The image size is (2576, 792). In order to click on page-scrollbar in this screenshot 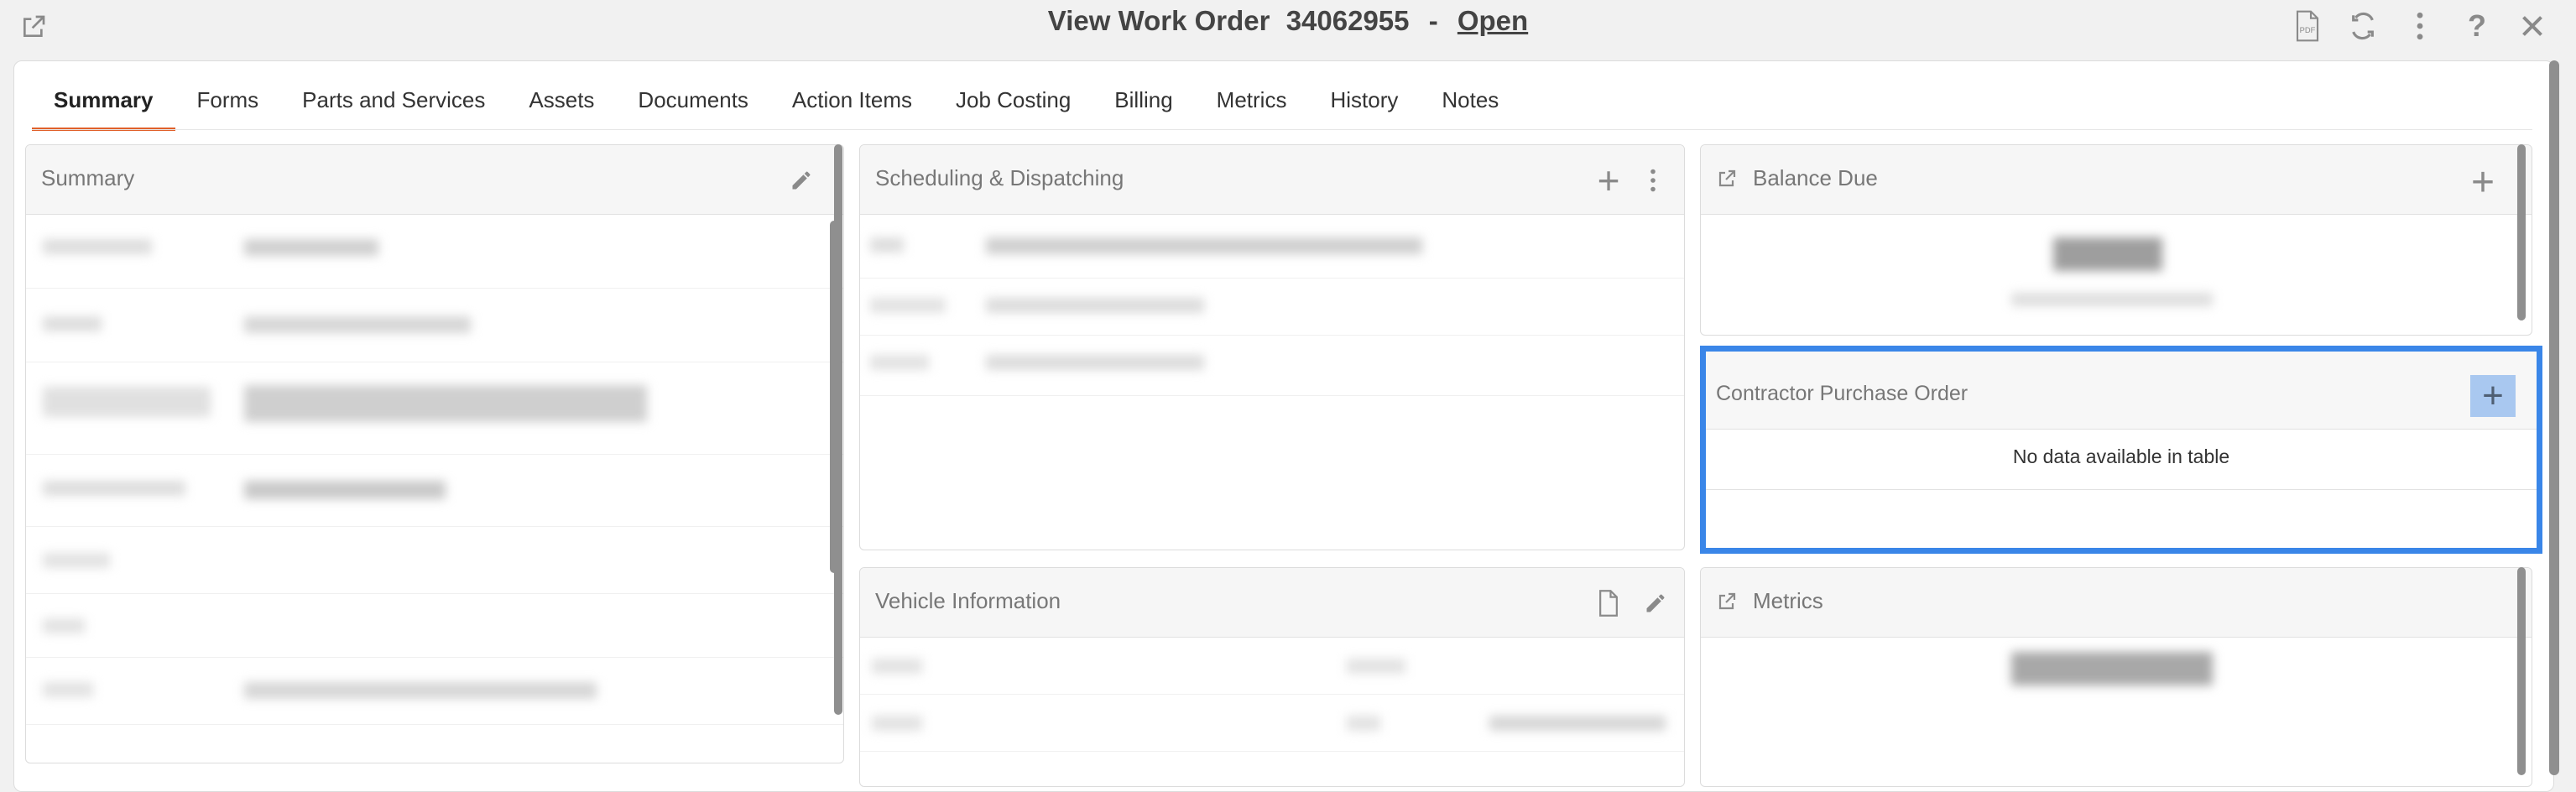, I will do `click(2554, 417)`.